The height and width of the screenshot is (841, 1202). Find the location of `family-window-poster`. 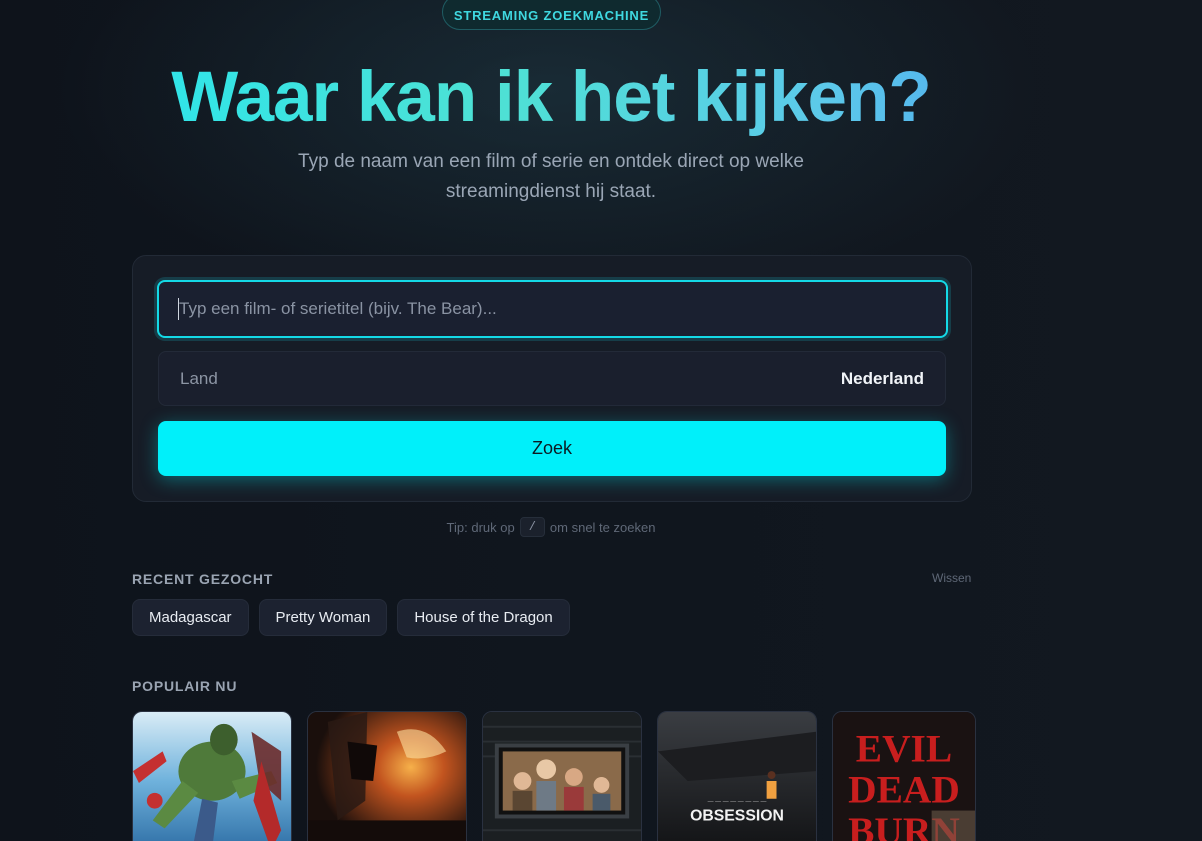

family-window-poster is located at coordinates (562, 776).